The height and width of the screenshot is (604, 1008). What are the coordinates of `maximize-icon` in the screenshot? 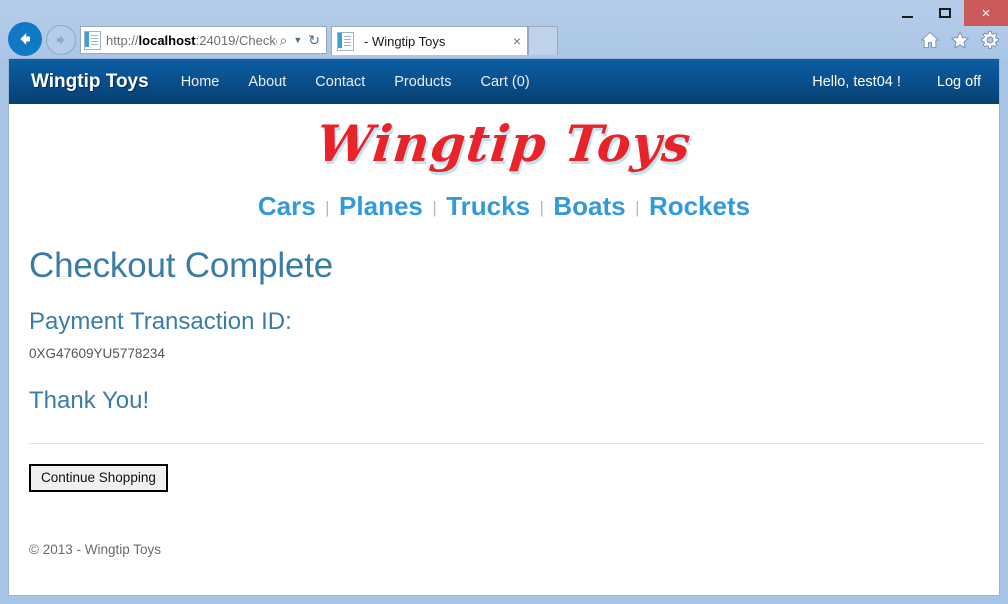 It's located at (945, 13).